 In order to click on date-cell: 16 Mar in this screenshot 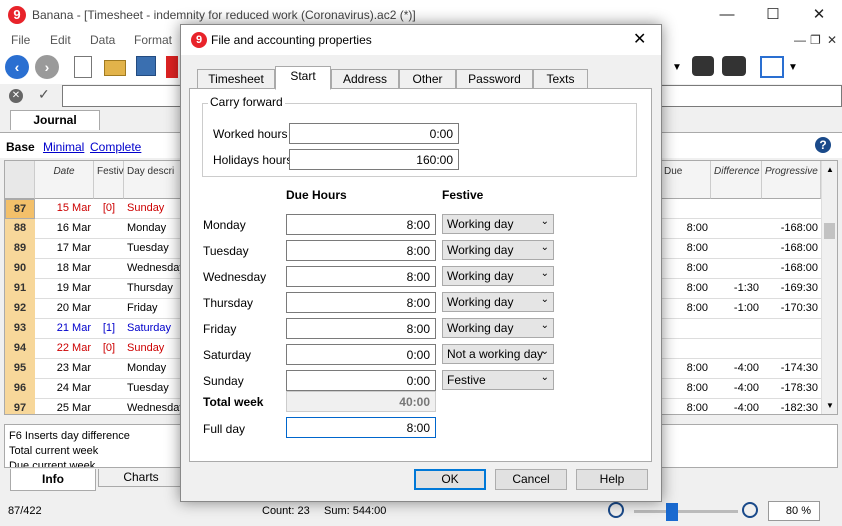, I will do `click(64, 229)`.